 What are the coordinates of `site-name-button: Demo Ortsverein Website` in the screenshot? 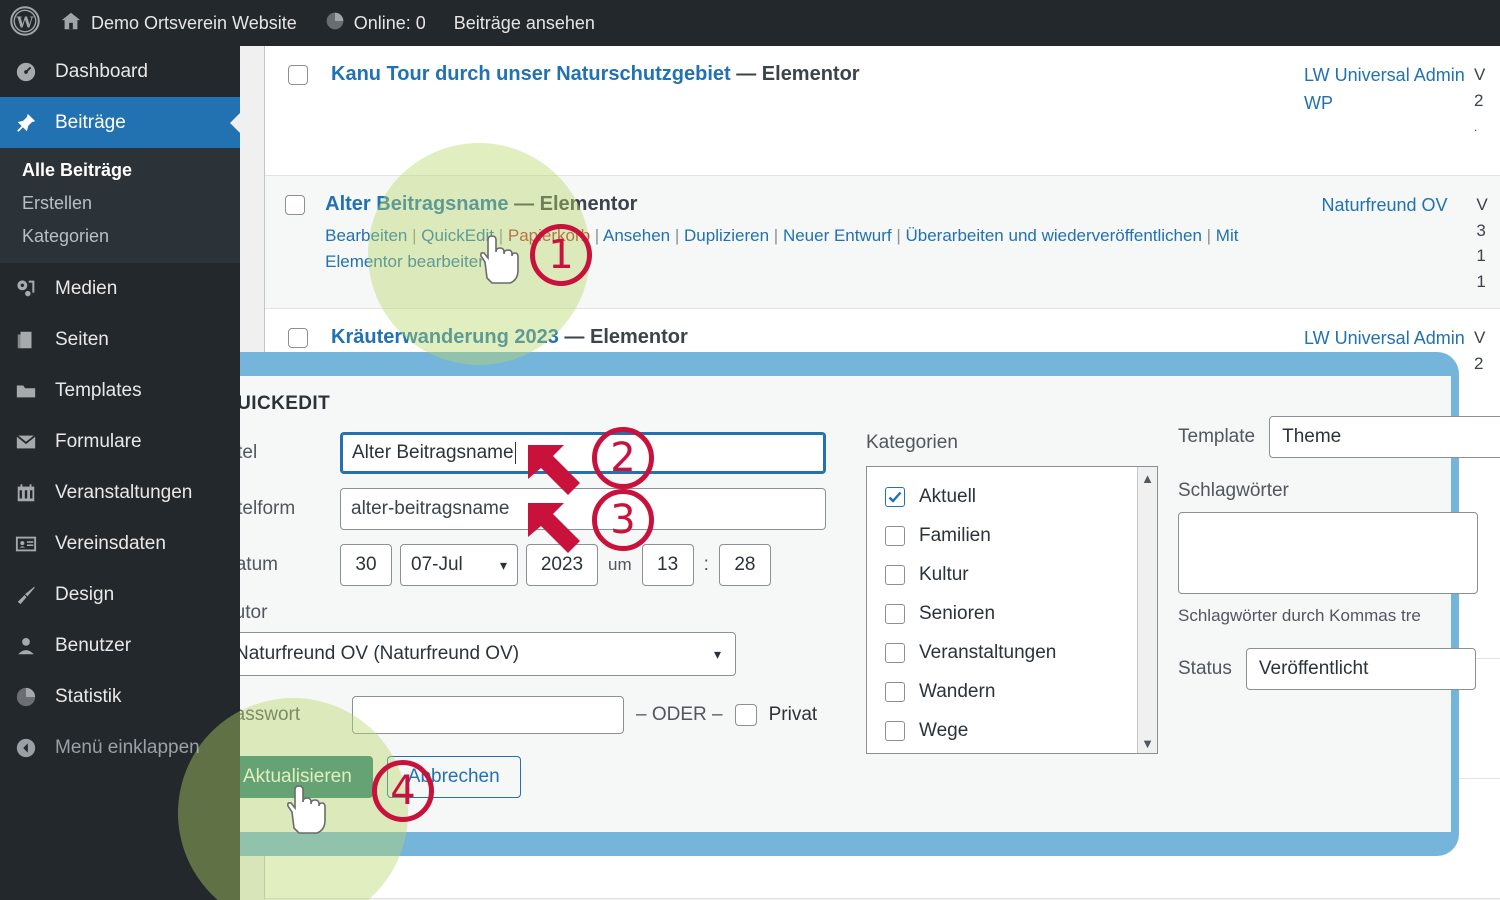 It's located at (178, 23).